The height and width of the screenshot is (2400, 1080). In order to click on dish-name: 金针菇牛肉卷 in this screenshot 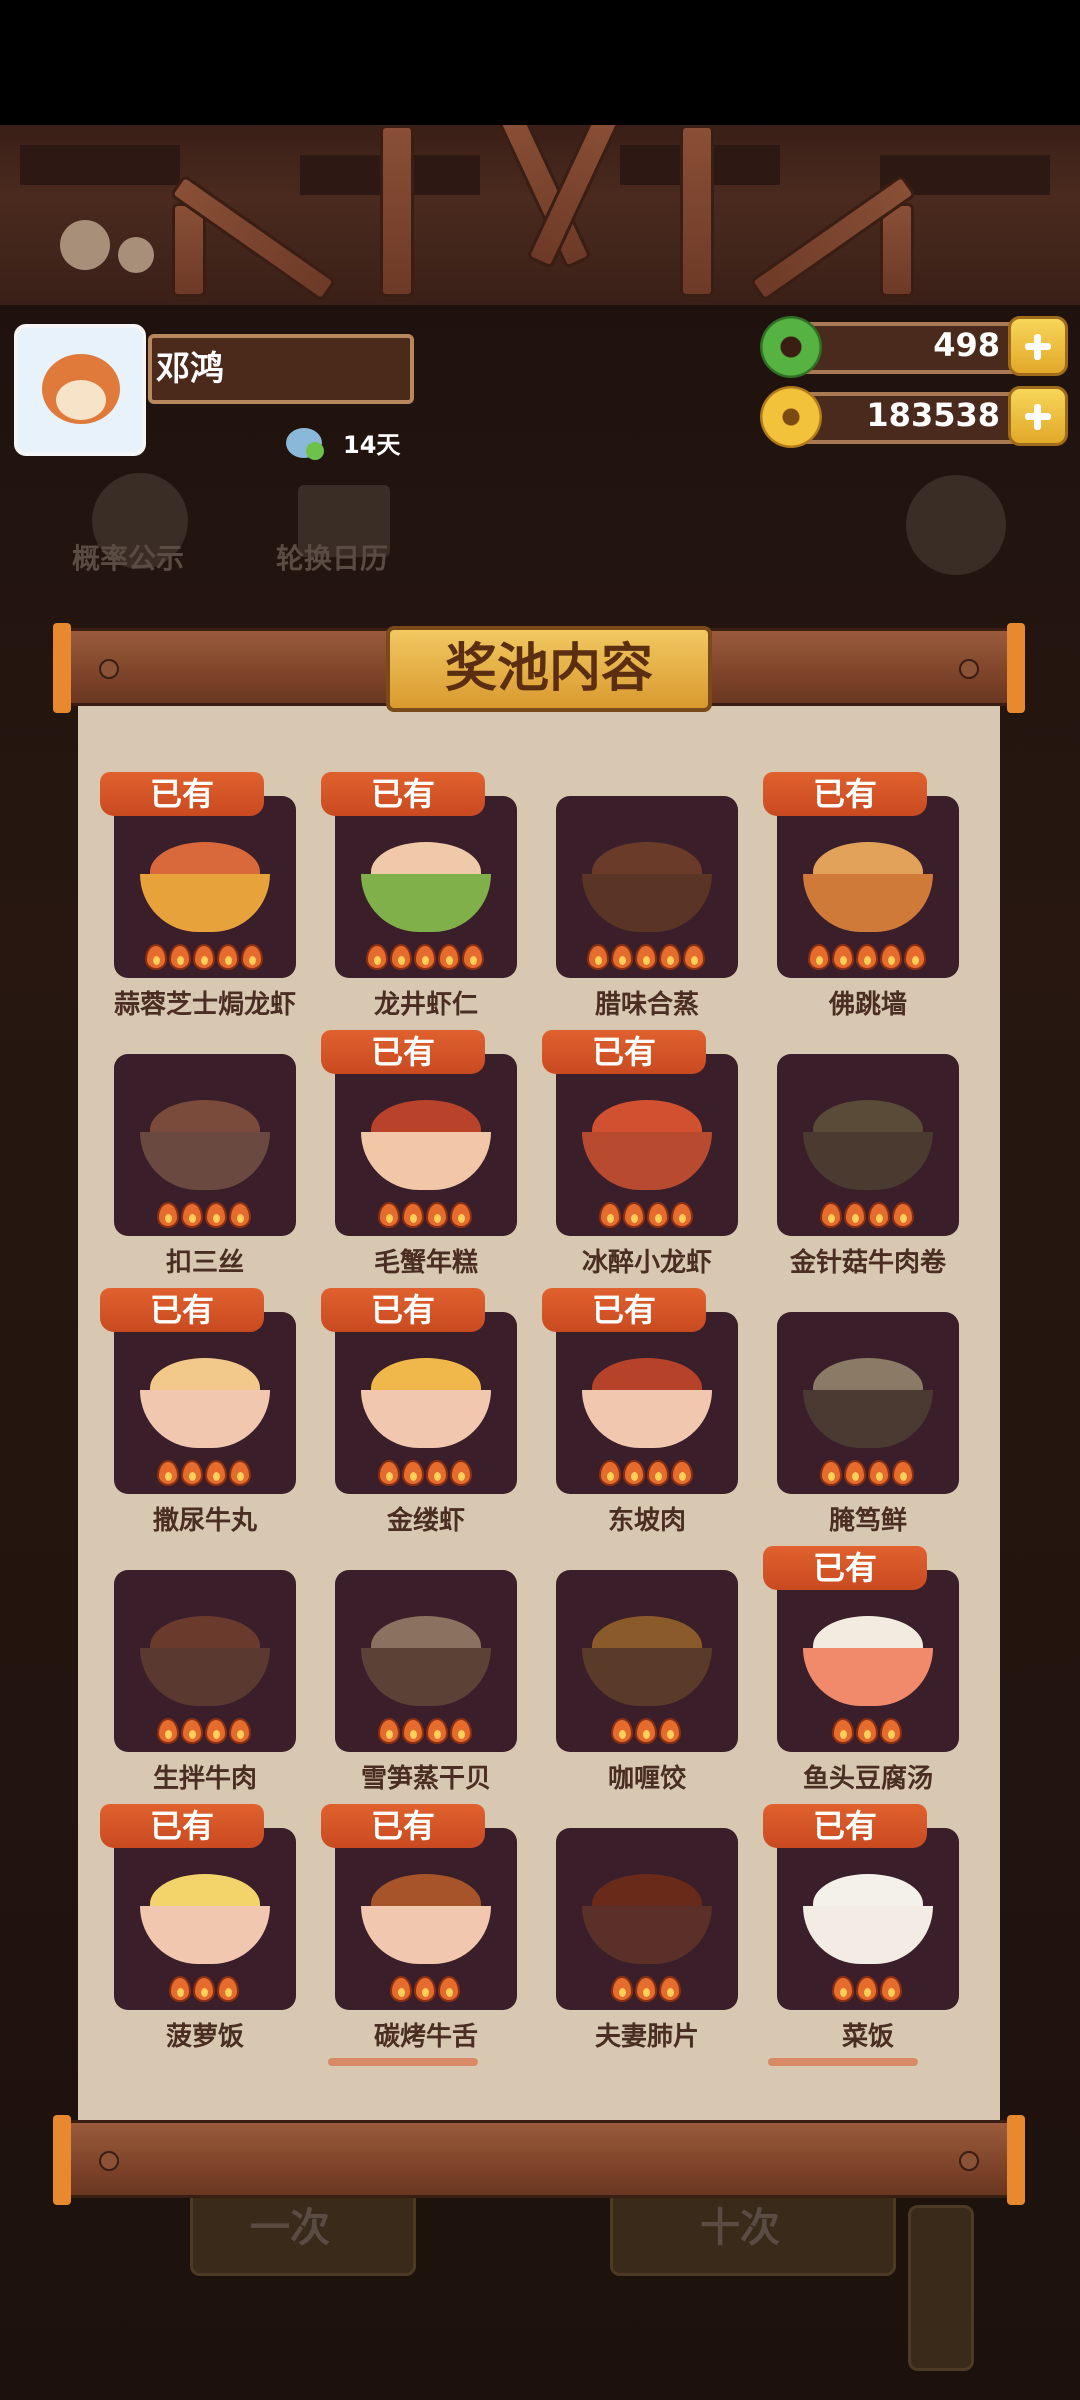, I will do `click(867, 1263)`.